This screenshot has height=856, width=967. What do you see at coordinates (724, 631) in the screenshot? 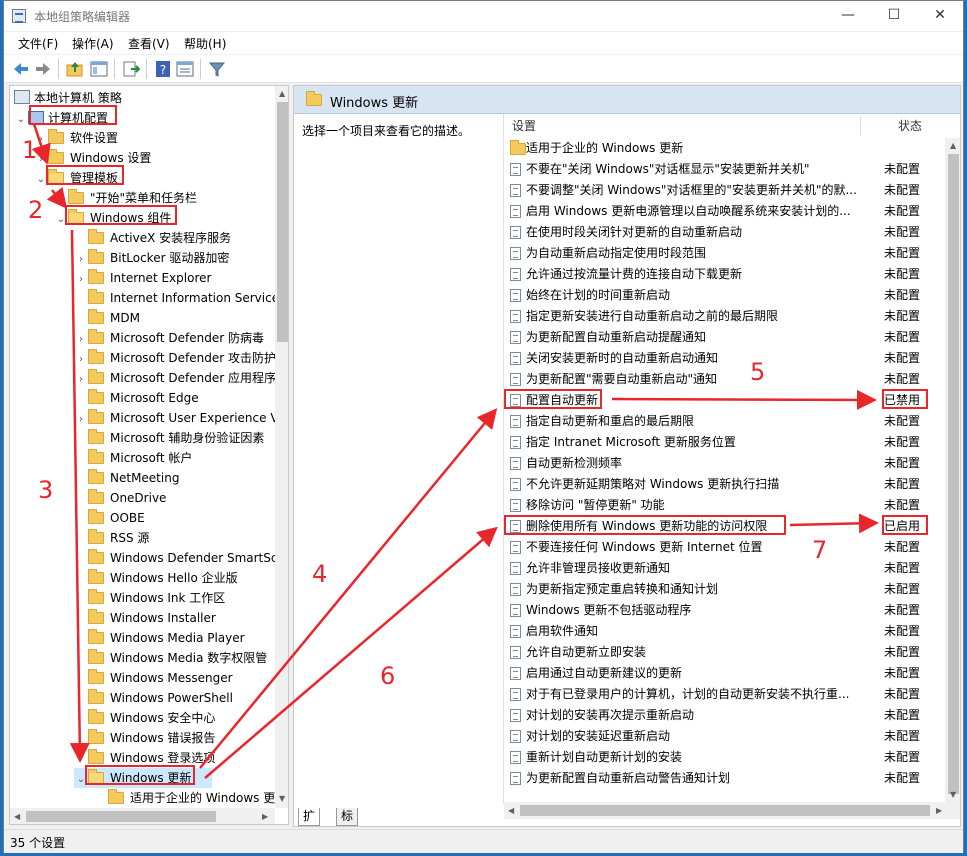
I see `policy-row: 启用软件通知 未配置` at bounding box center [724, 631].